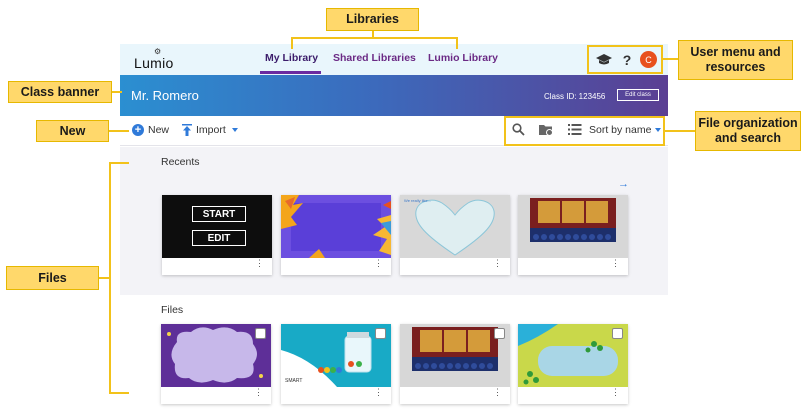 This screenshot has height=420, width=801. I want to click on lumio-logo: ⚙ Lumio, so click(157, 60).